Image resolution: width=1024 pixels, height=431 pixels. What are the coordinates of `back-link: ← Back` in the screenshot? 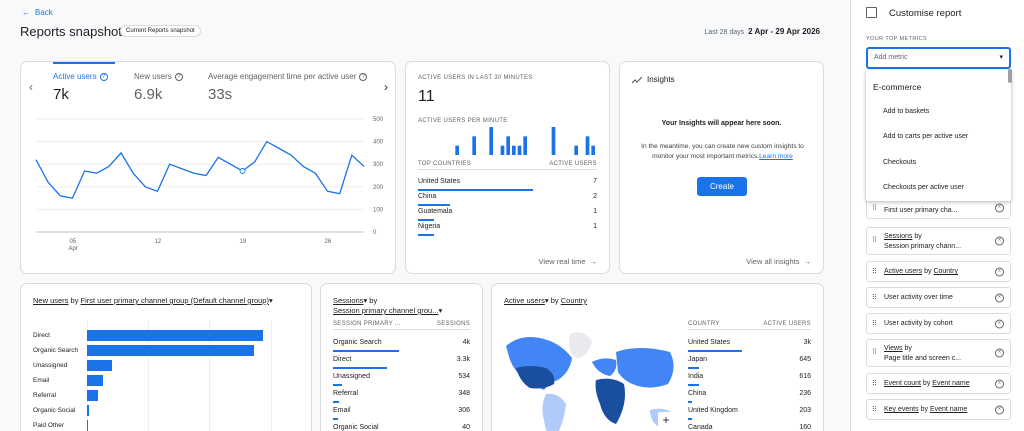 It's located at (37, 12).